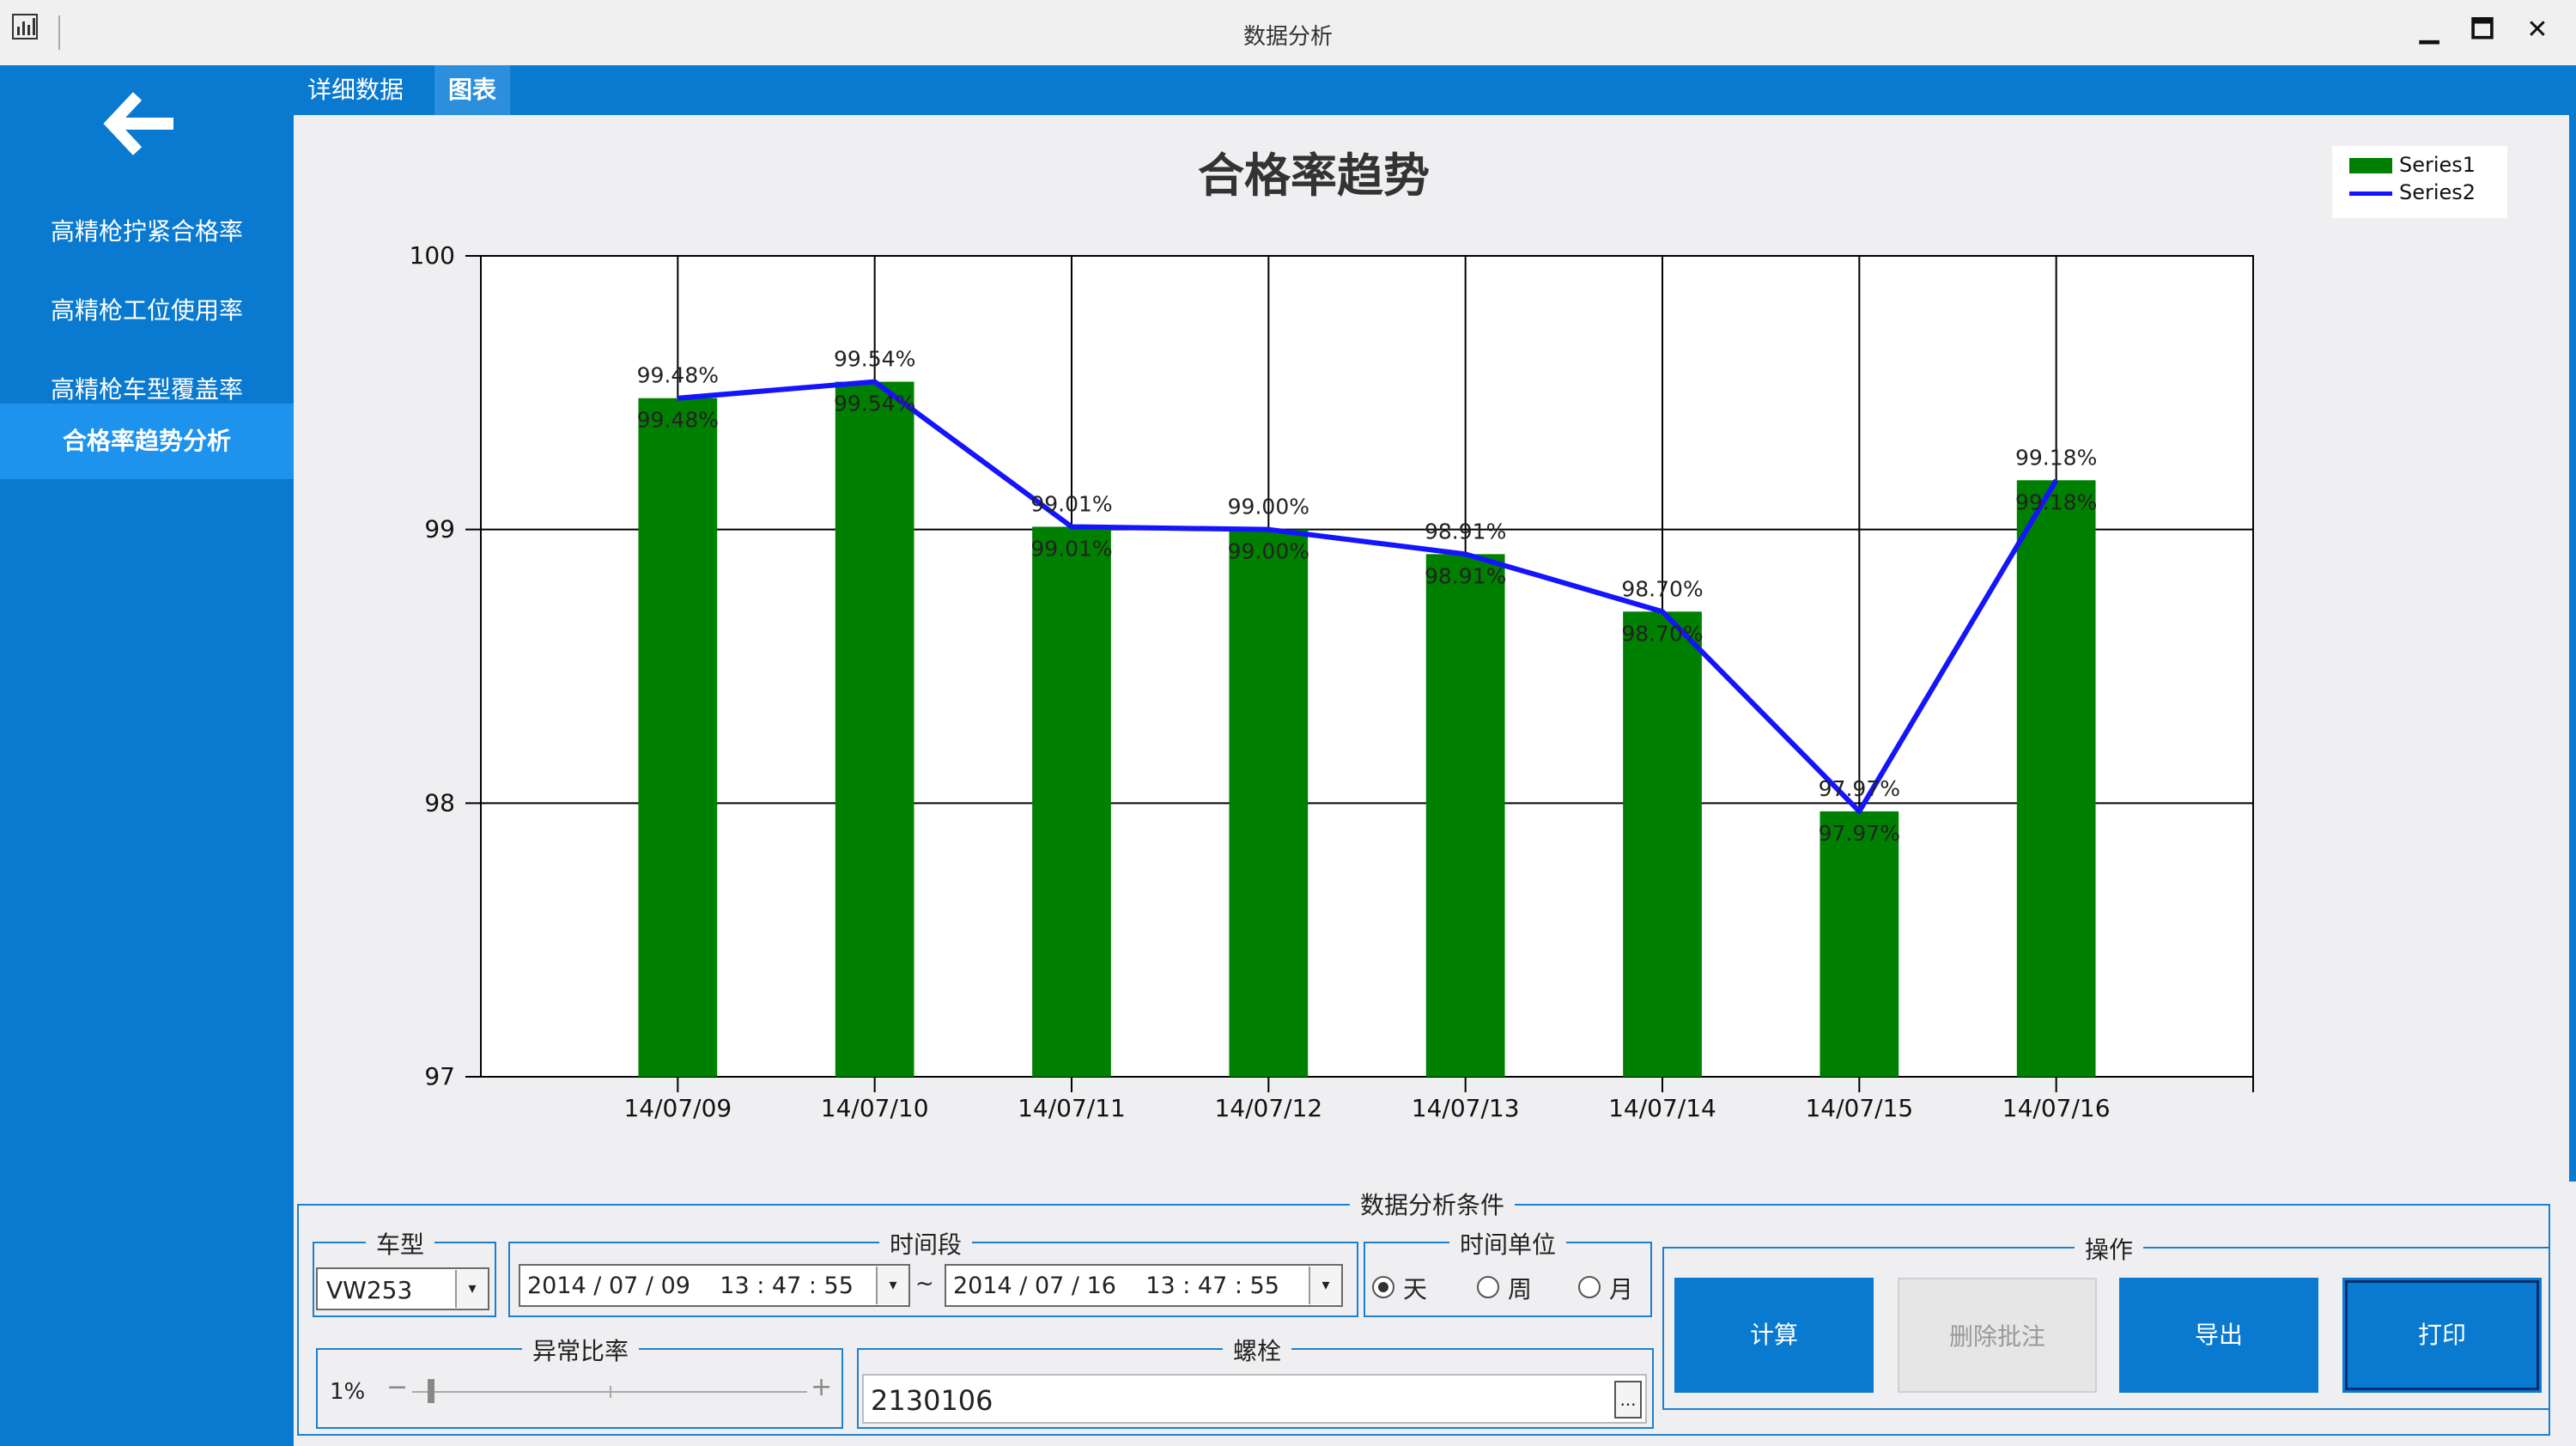 The height and width of the screenshot is (1446, 2576). Describe the element at coordinates (1268, 507) in the screenshot. I see `data-label-line: 99.00%` at that location.